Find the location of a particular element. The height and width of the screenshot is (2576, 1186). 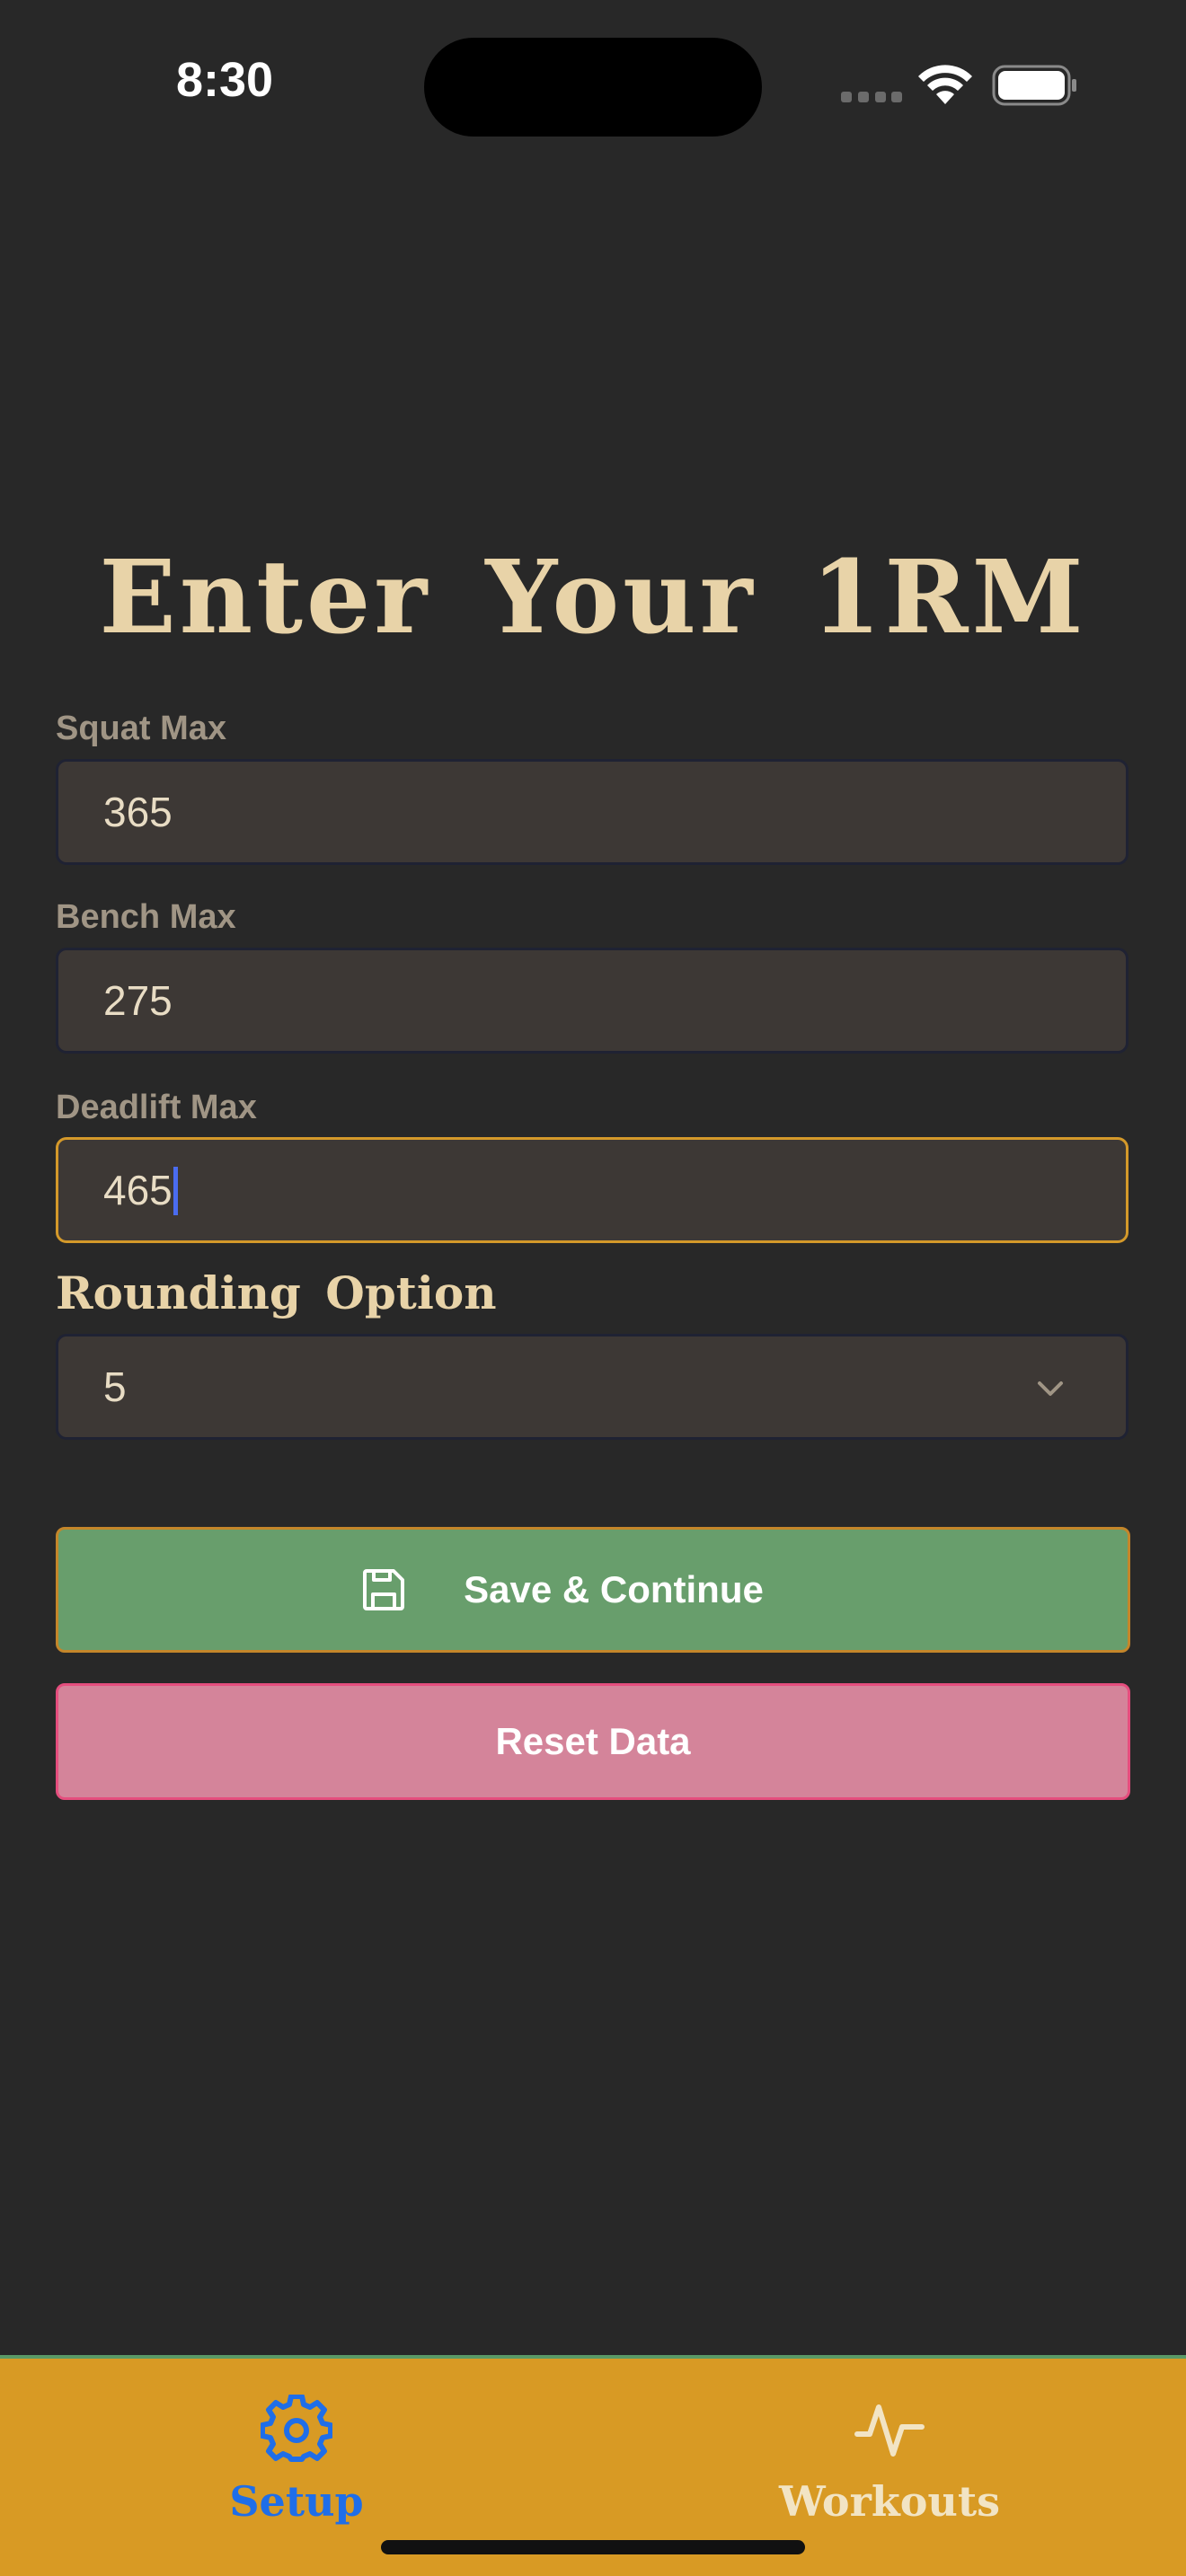

bench-max-input: 275 is located at coordinates (592, 1001).